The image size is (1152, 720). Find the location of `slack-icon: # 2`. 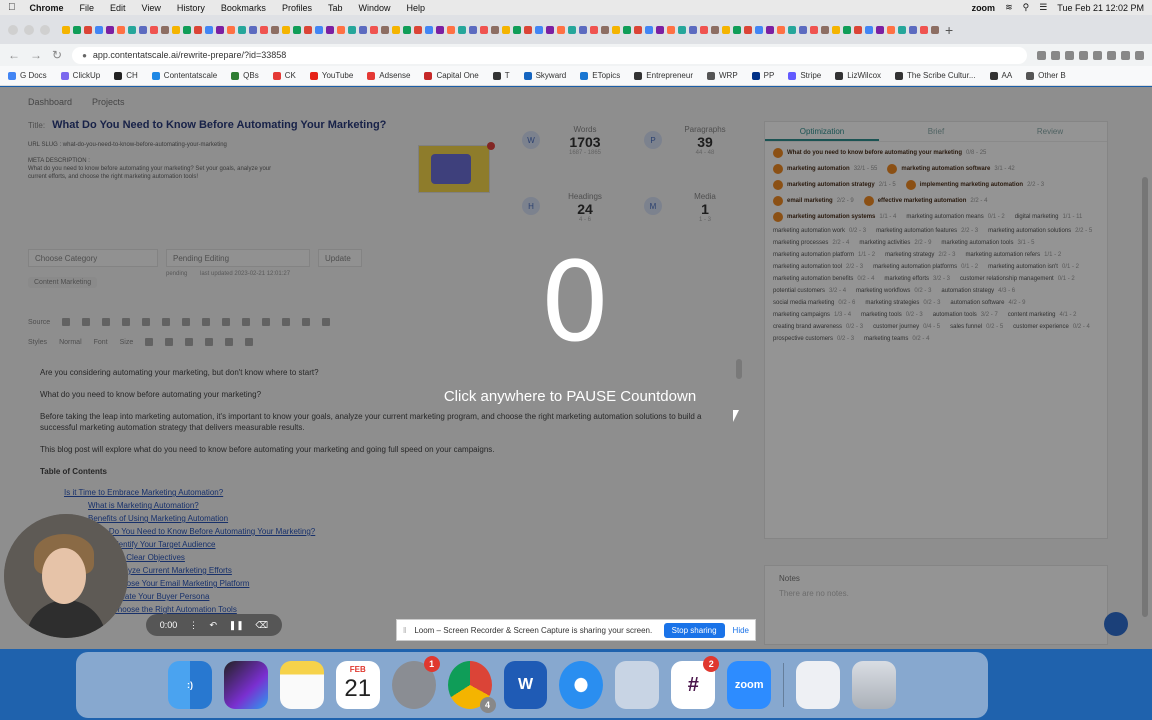

slack-icon: # 2 is located at coordinates (695, 682).